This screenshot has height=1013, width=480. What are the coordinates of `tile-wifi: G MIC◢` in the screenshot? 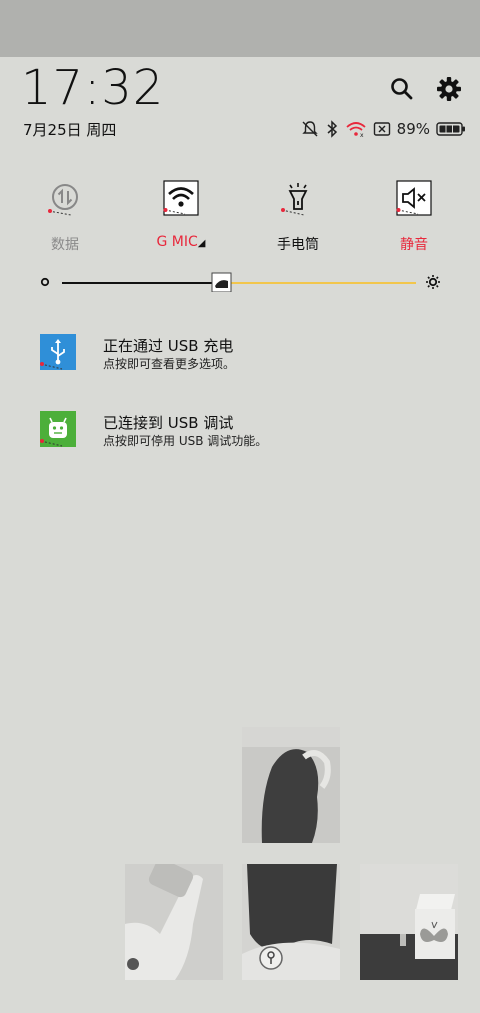 It's located at (181, 215).